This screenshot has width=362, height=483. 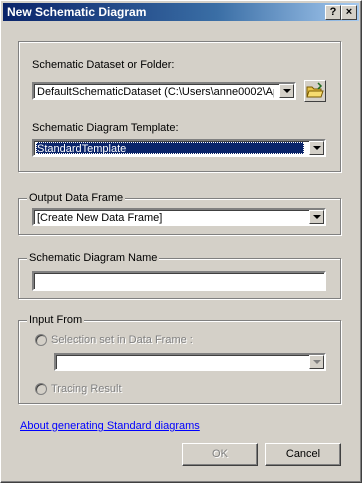 I want to click on diagram-name-group: Schematic Diagram Name, so click(x=179, y=275).